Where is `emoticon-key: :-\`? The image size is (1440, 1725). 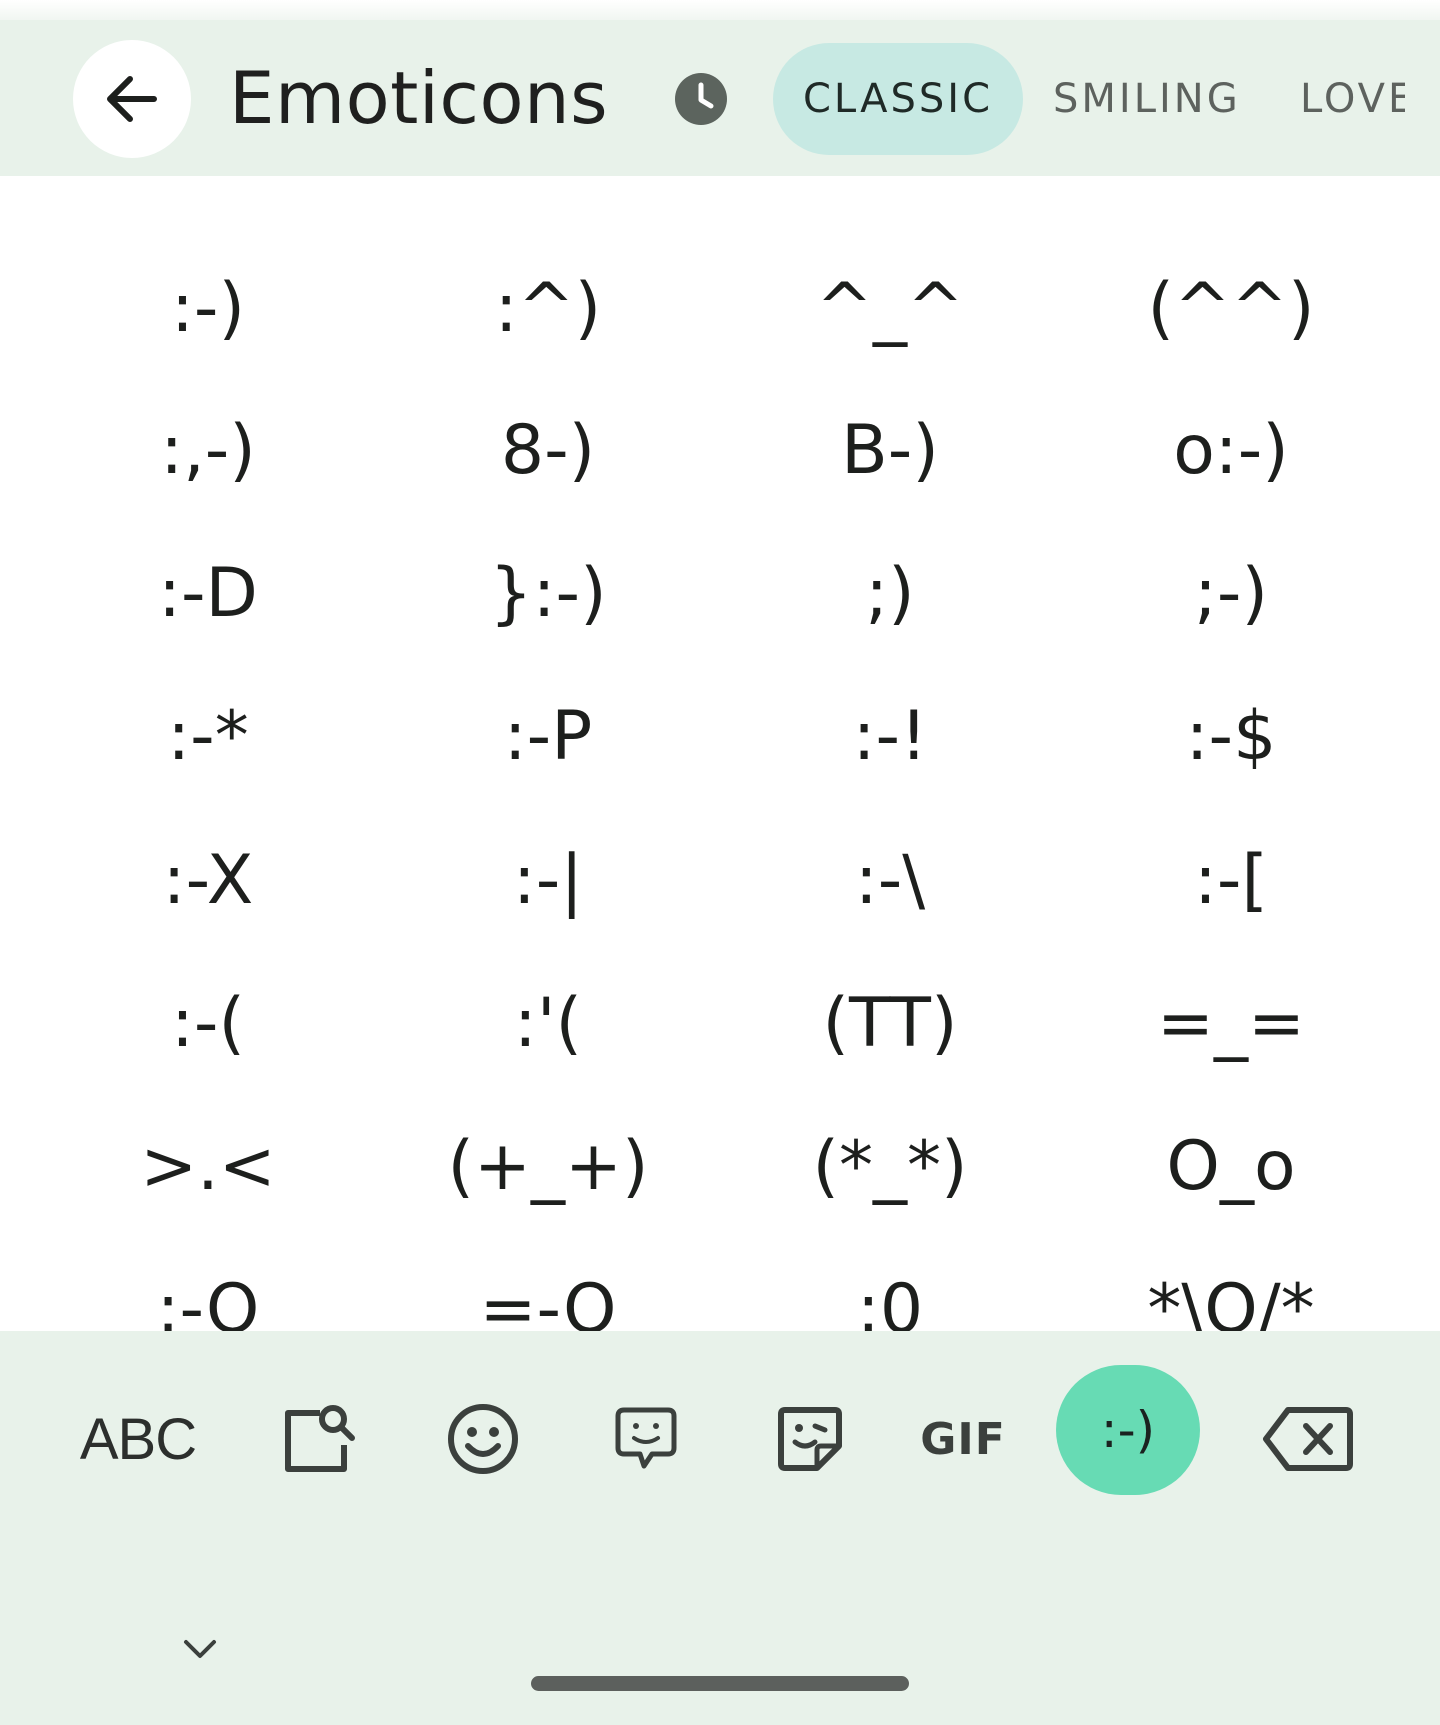 emoticon-key: :-\ is located at coordinates (890, 880).